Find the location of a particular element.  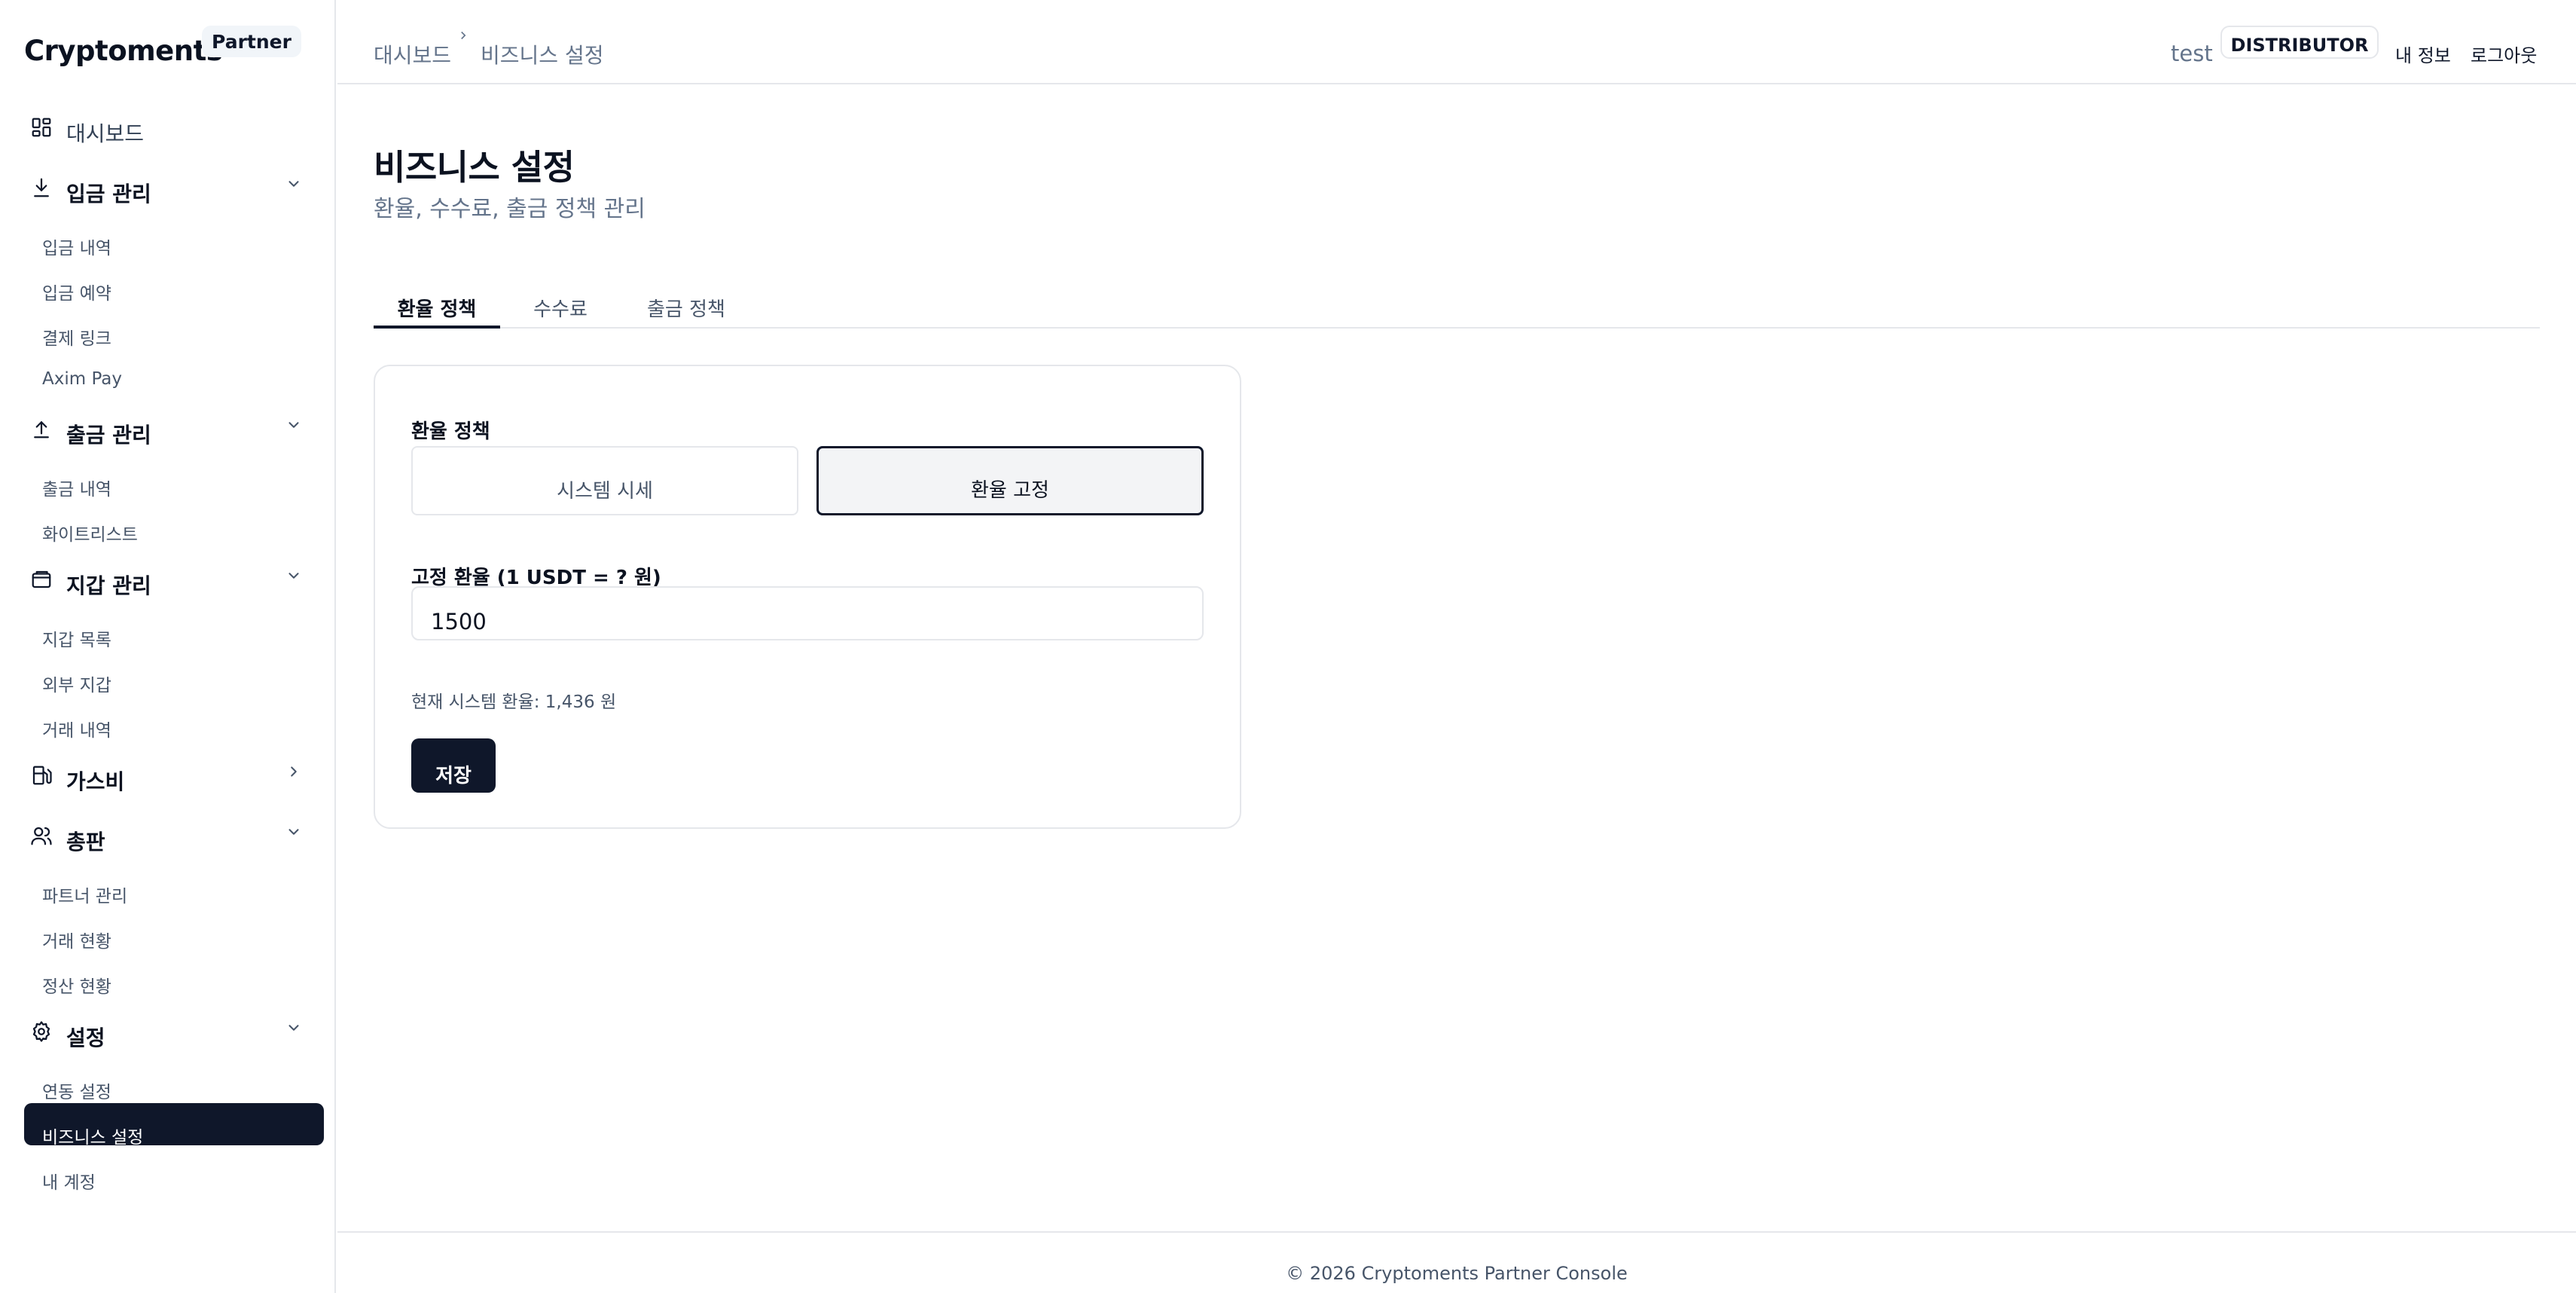

sidebar-item-wallet-list: 지갑 목록 is located at coordinates (76, 638).